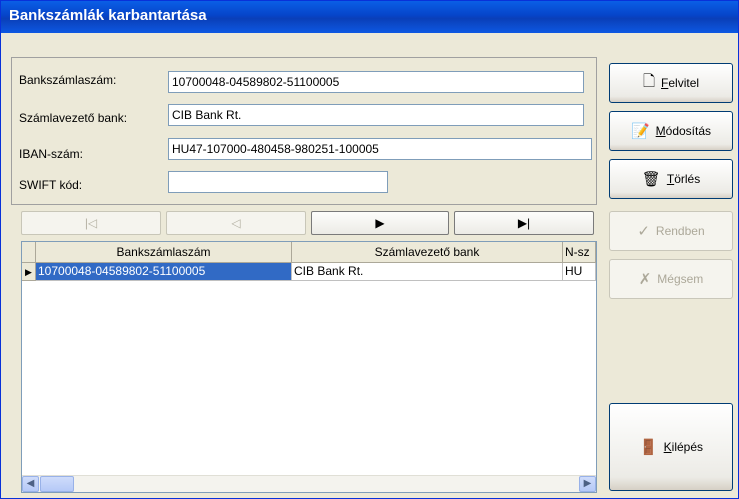 The height and width of the screenshot is (499, 739). What do you see at coordinates (680, 231) in the screenshot?
I see `ok-label: Rendben` at bounding box center [680, 231].